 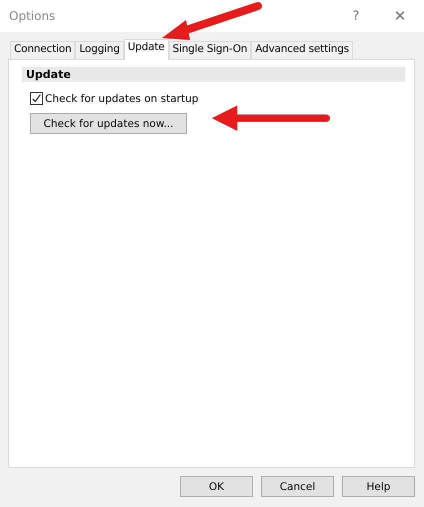 What do you see at coordinates (146, 49) in the screenshot?
I see `tab: Update` at bounding box center [146, 49].